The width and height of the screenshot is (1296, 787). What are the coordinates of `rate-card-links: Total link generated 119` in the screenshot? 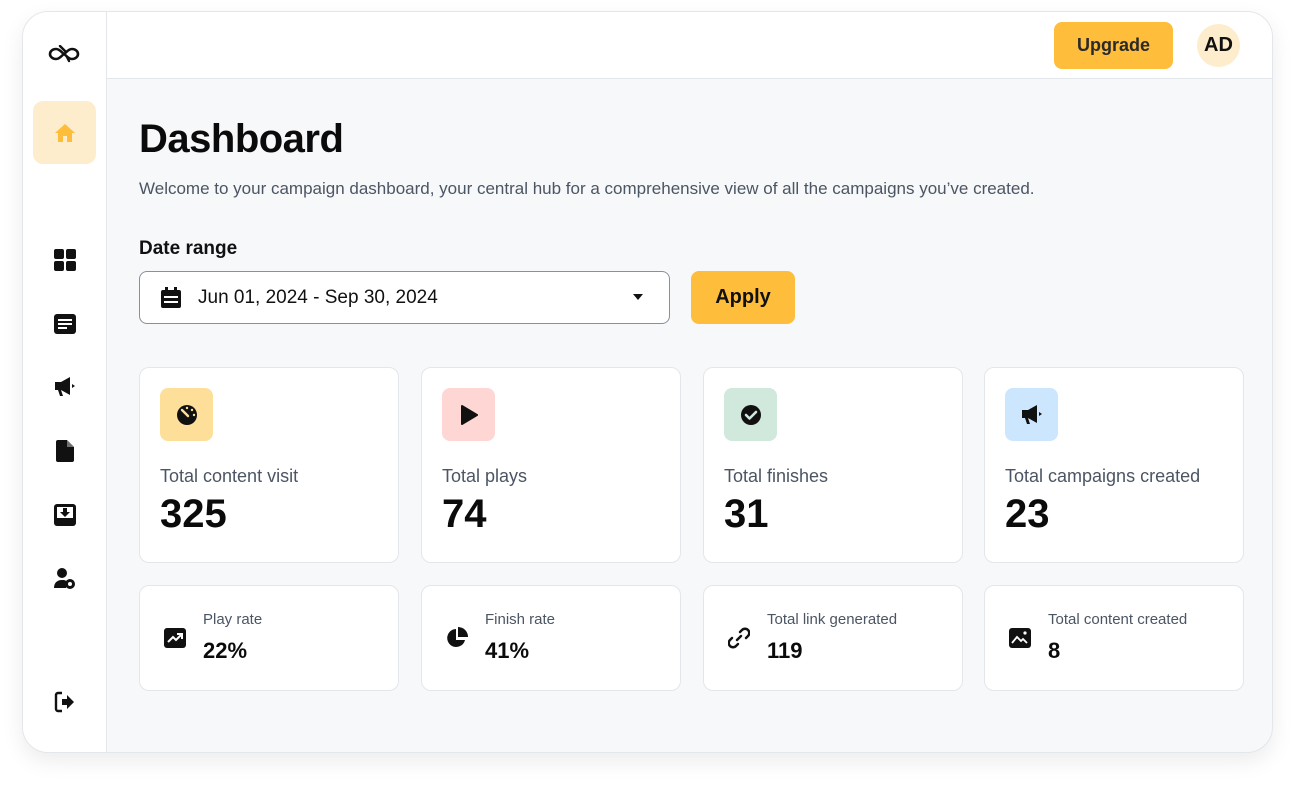 It's located at (833, 638).